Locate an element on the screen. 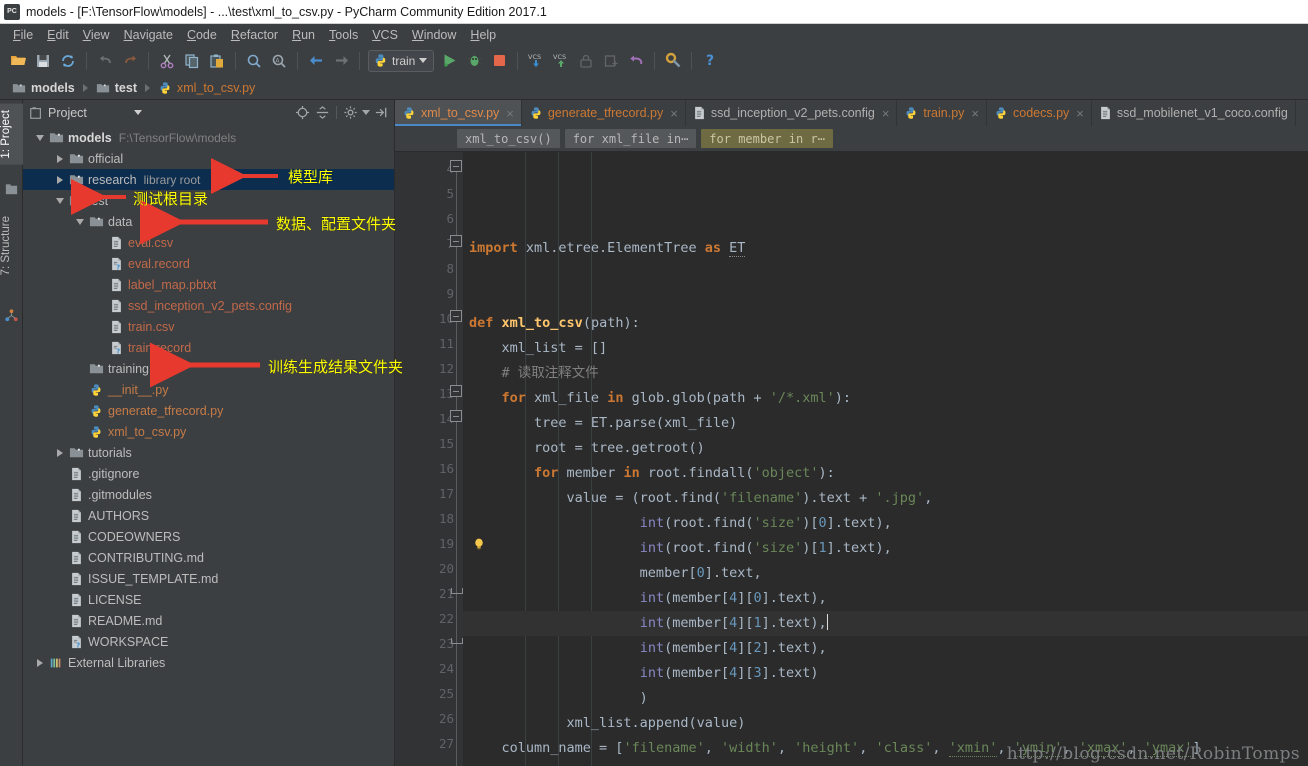 The image size is (1308, 766). forward-icon is located at coordinates (341, 61).